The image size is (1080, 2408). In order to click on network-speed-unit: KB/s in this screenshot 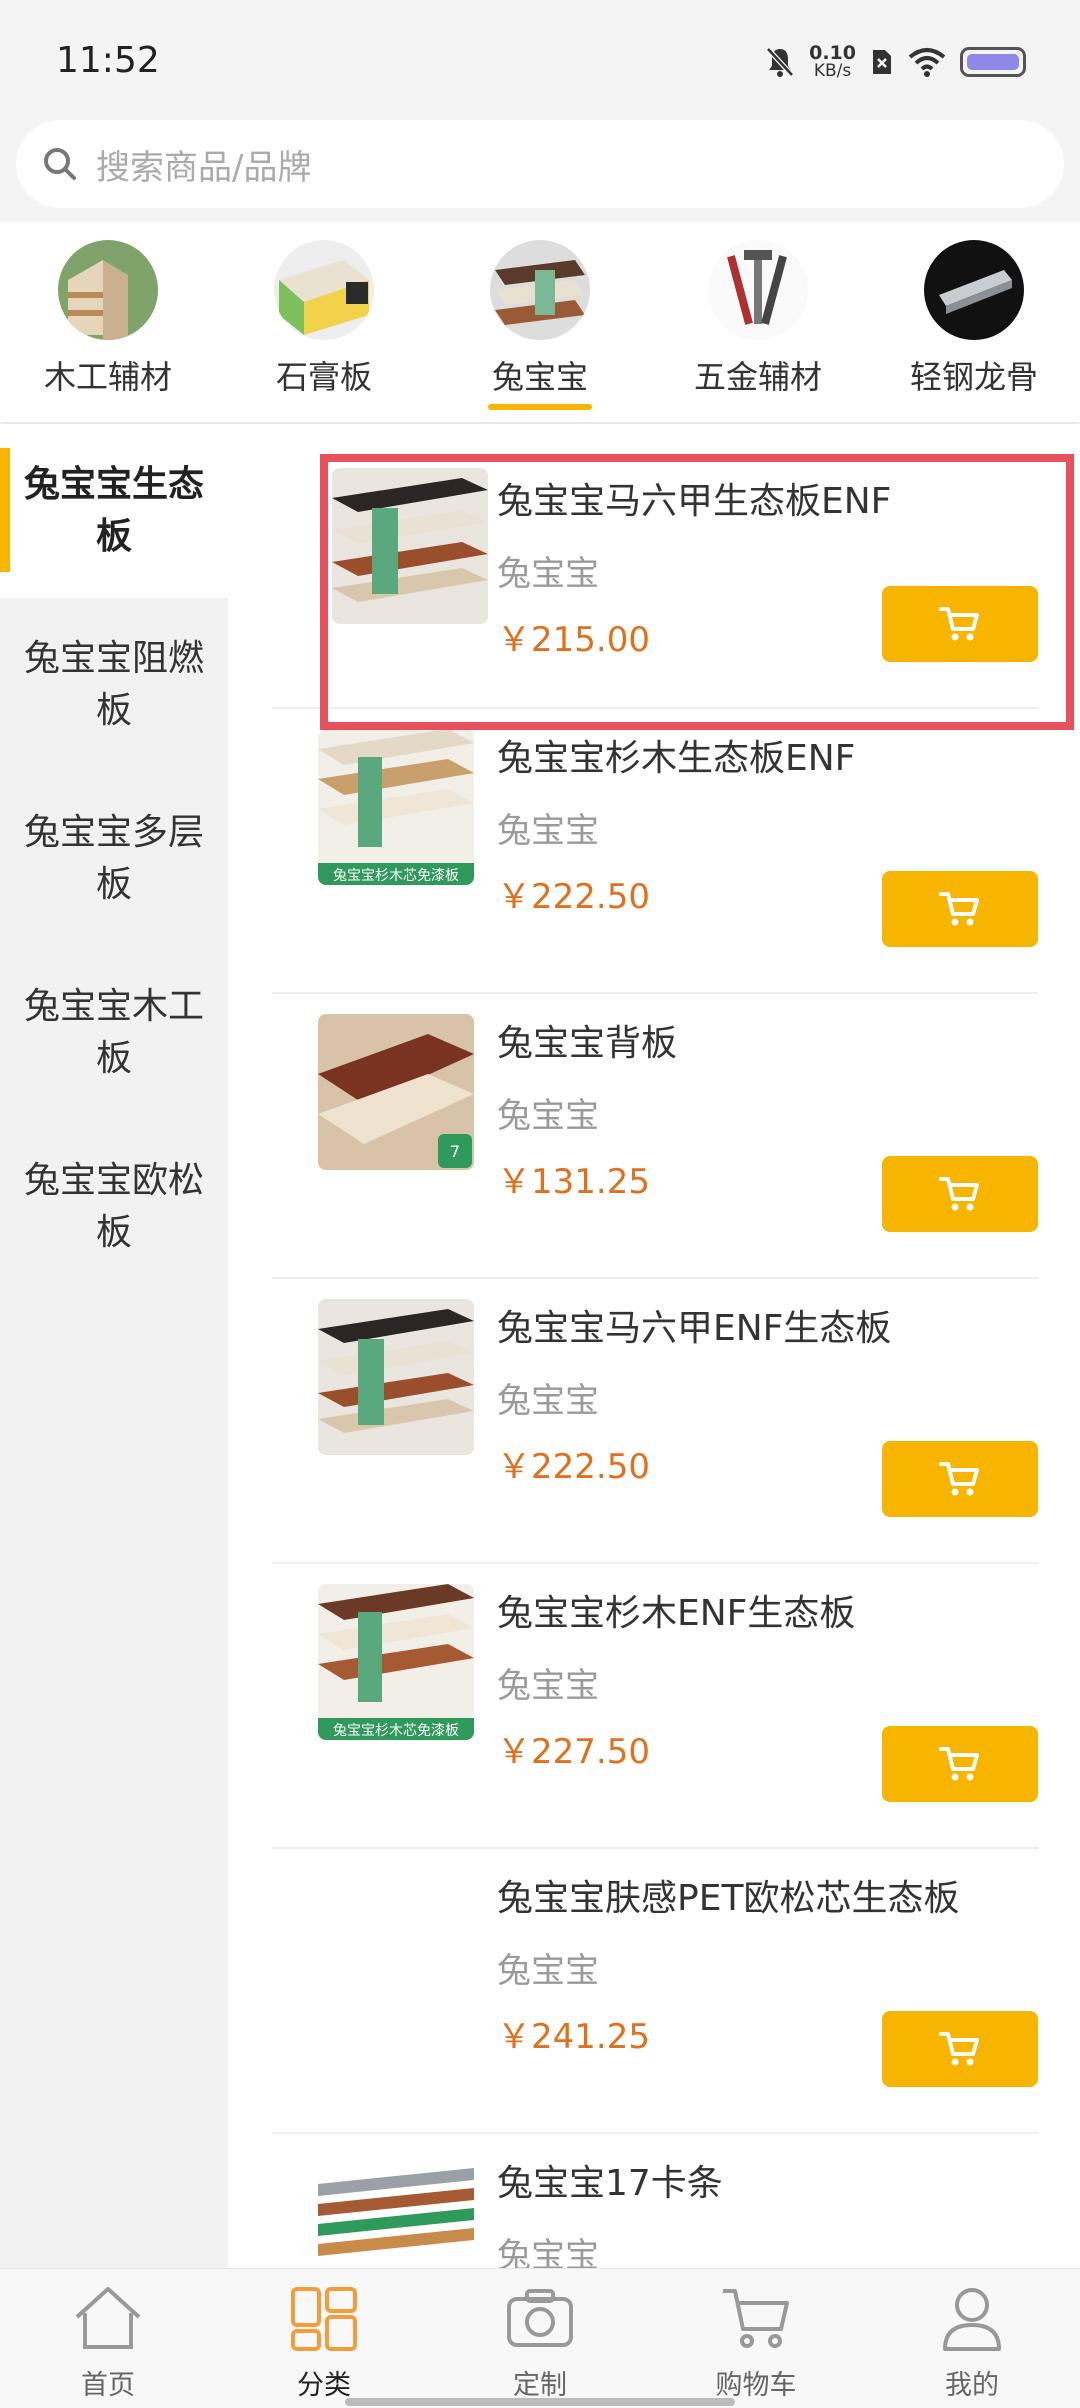, I will do `click(832, 71)`.